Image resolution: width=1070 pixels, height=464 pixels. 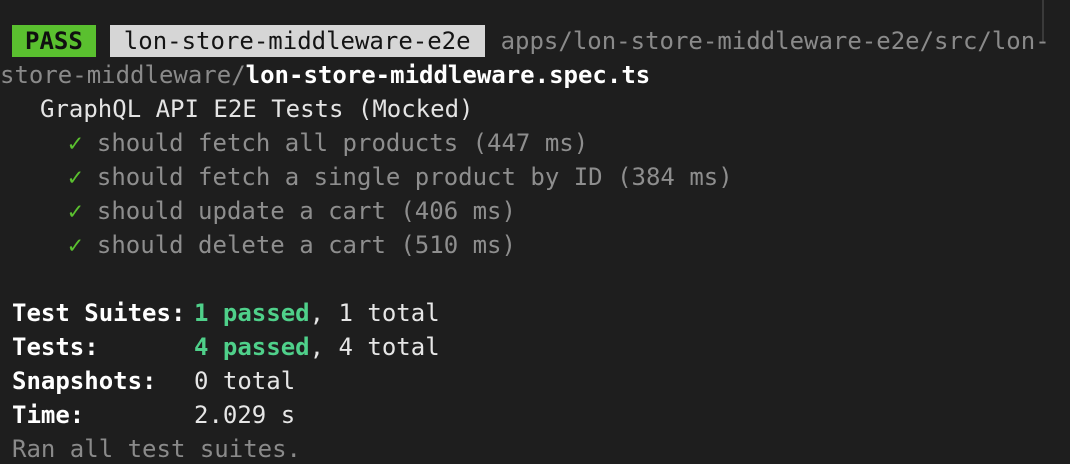 I want to click on summary-snapshots-label: Snapshots:, so click(x=84, y=381).